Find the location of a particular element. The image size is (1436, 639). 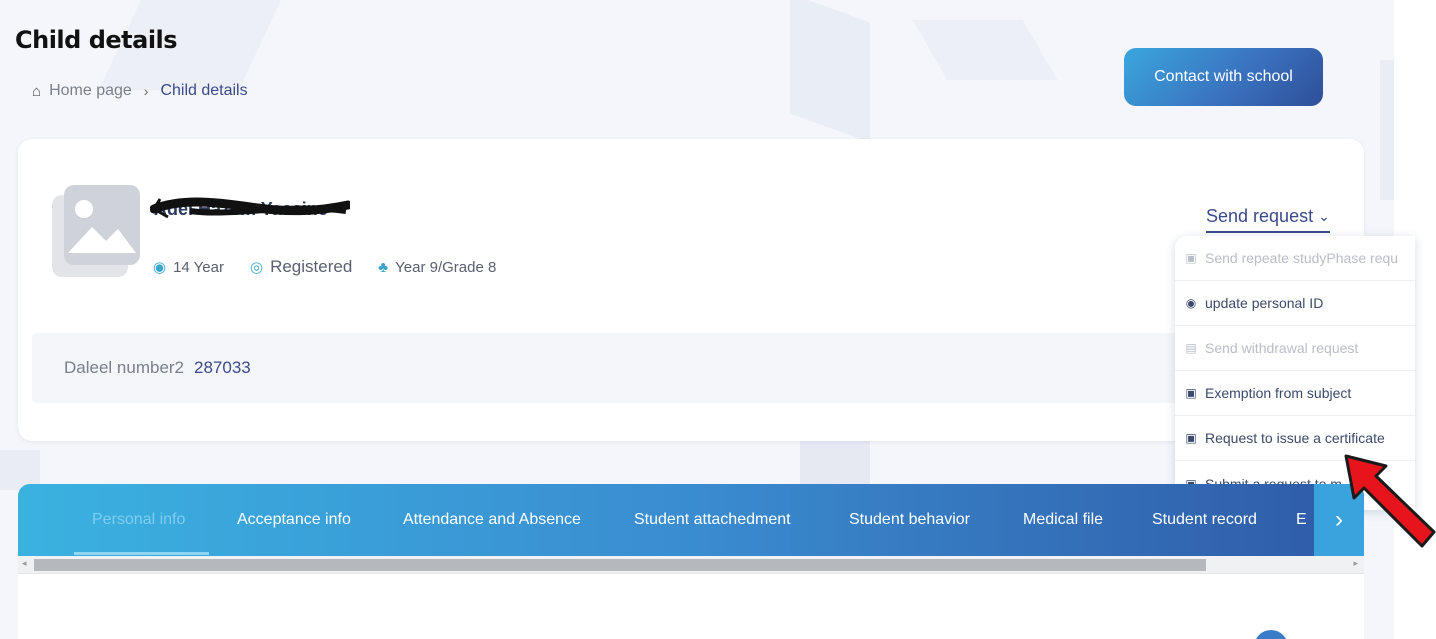

tab-attendance: Attendance and Absence is located at coordinates (492, 520).